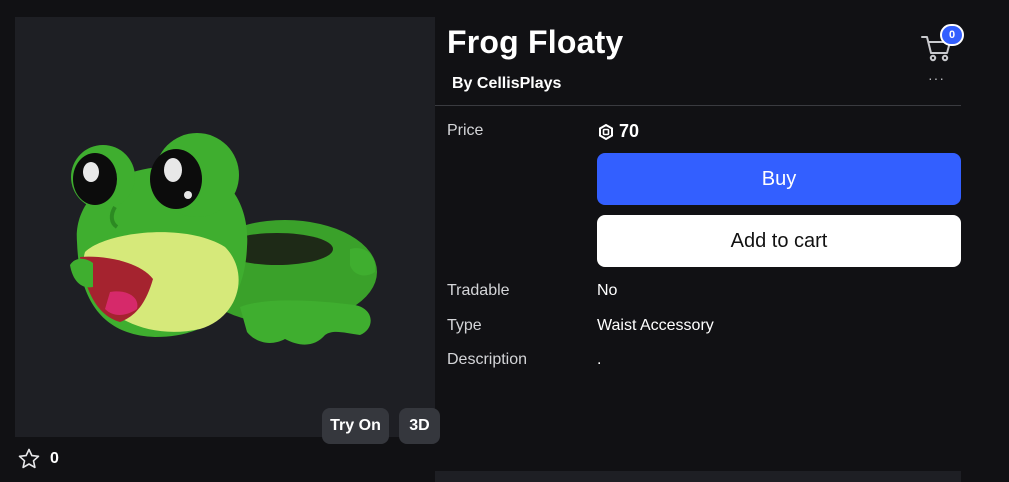  Describe the element at coordinates (465, 130) in the screenshot. I see `price-label: Price` at that location.